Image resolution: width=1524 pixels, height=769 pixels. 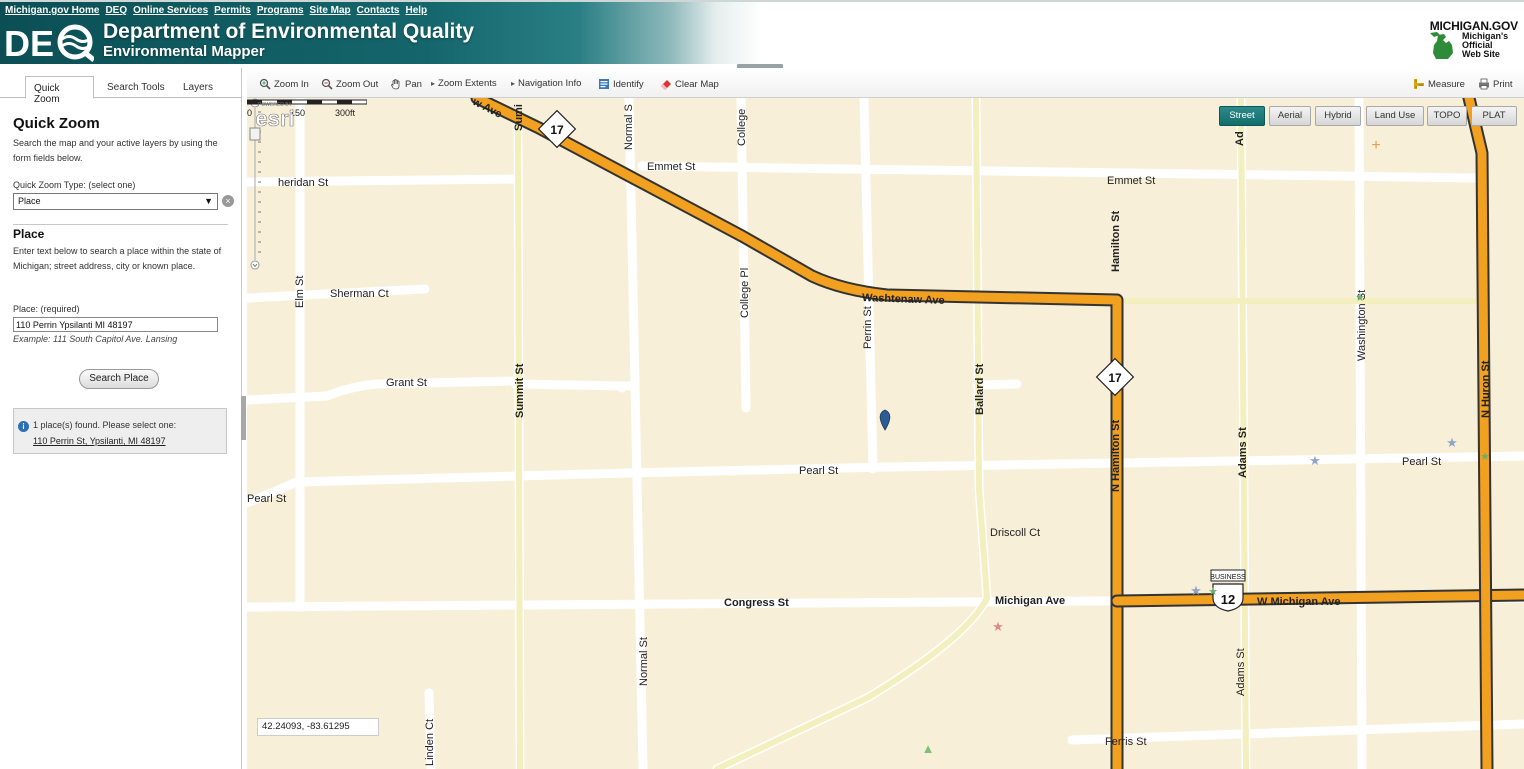 I want to click on street-label: Perrin St, so click(x=868, y=327).